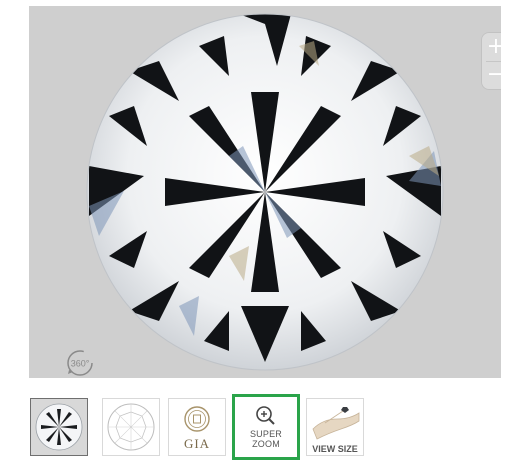  I want to click on gia-label: GIA, so click(197, 443).